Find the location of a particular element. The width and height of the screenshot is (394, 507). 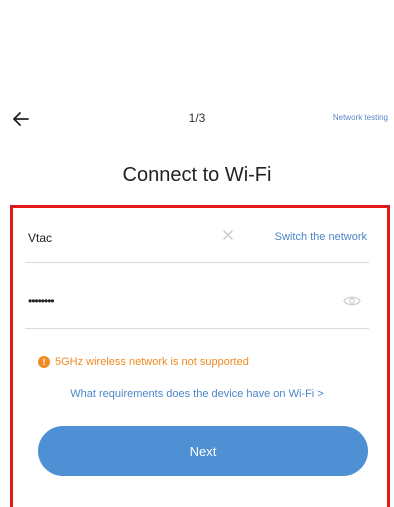

network-testing-link: Network testing is located at coordinates (360, 117).